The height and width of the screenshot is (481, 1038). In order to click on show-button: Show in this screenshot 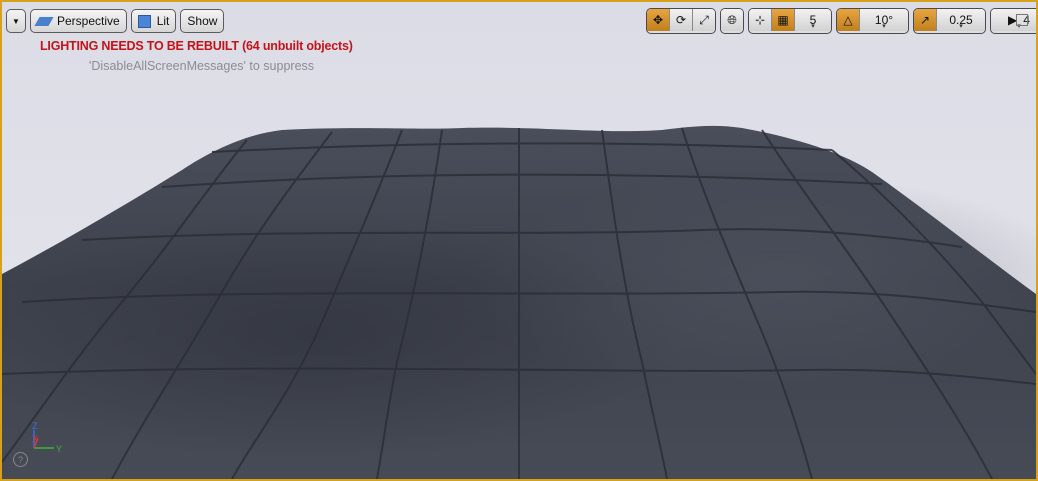, I will do `click(202, 21)`.